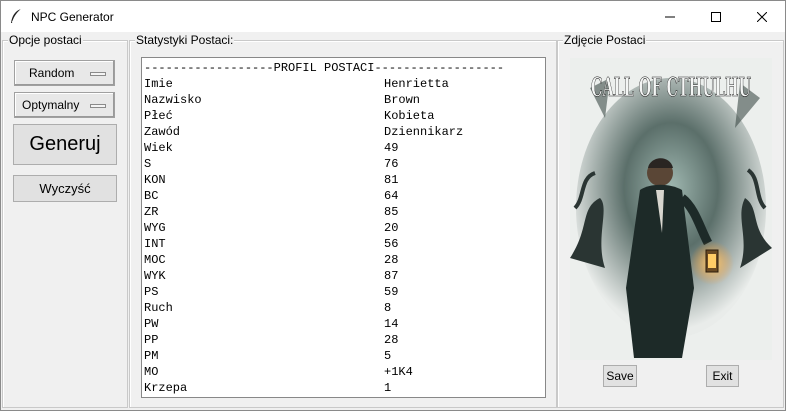  What do you see at coordinates (158, 148) in the screenshot?
I see `stat-key: Wiek` at bounding box center [158, 148].